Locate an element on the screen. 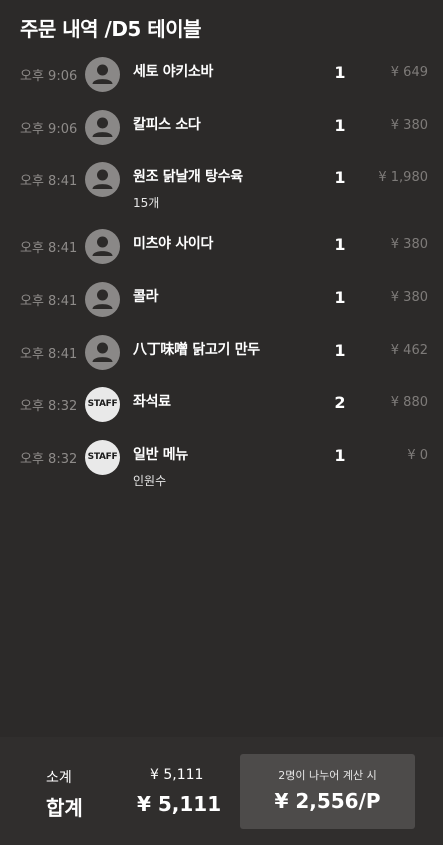 This screenshot has height=845, width=443. split-bill-amount: ¥ 2,556/P is located at coordinates (327, 801).